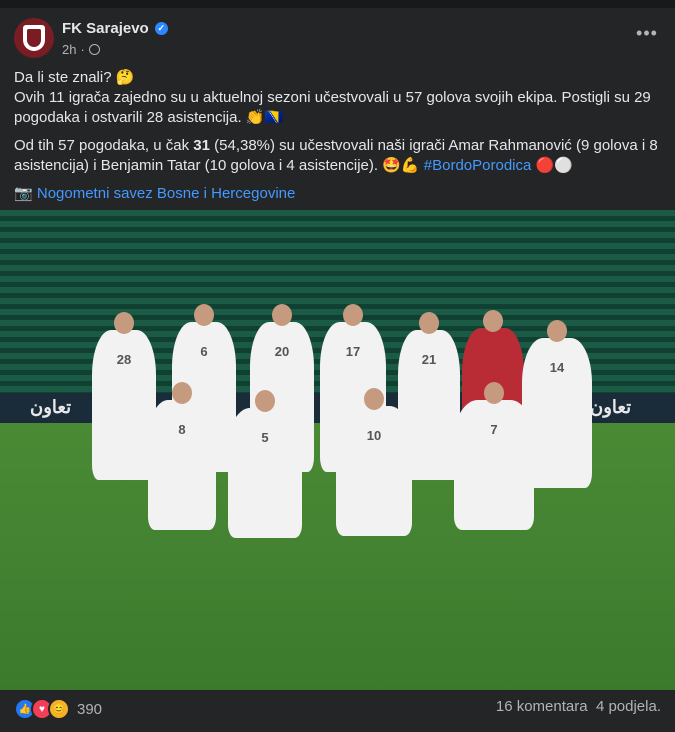 The image size is (675, 732). I want to click on engagement-stats: 16 komentara 4 podjela., so click(578, 706).